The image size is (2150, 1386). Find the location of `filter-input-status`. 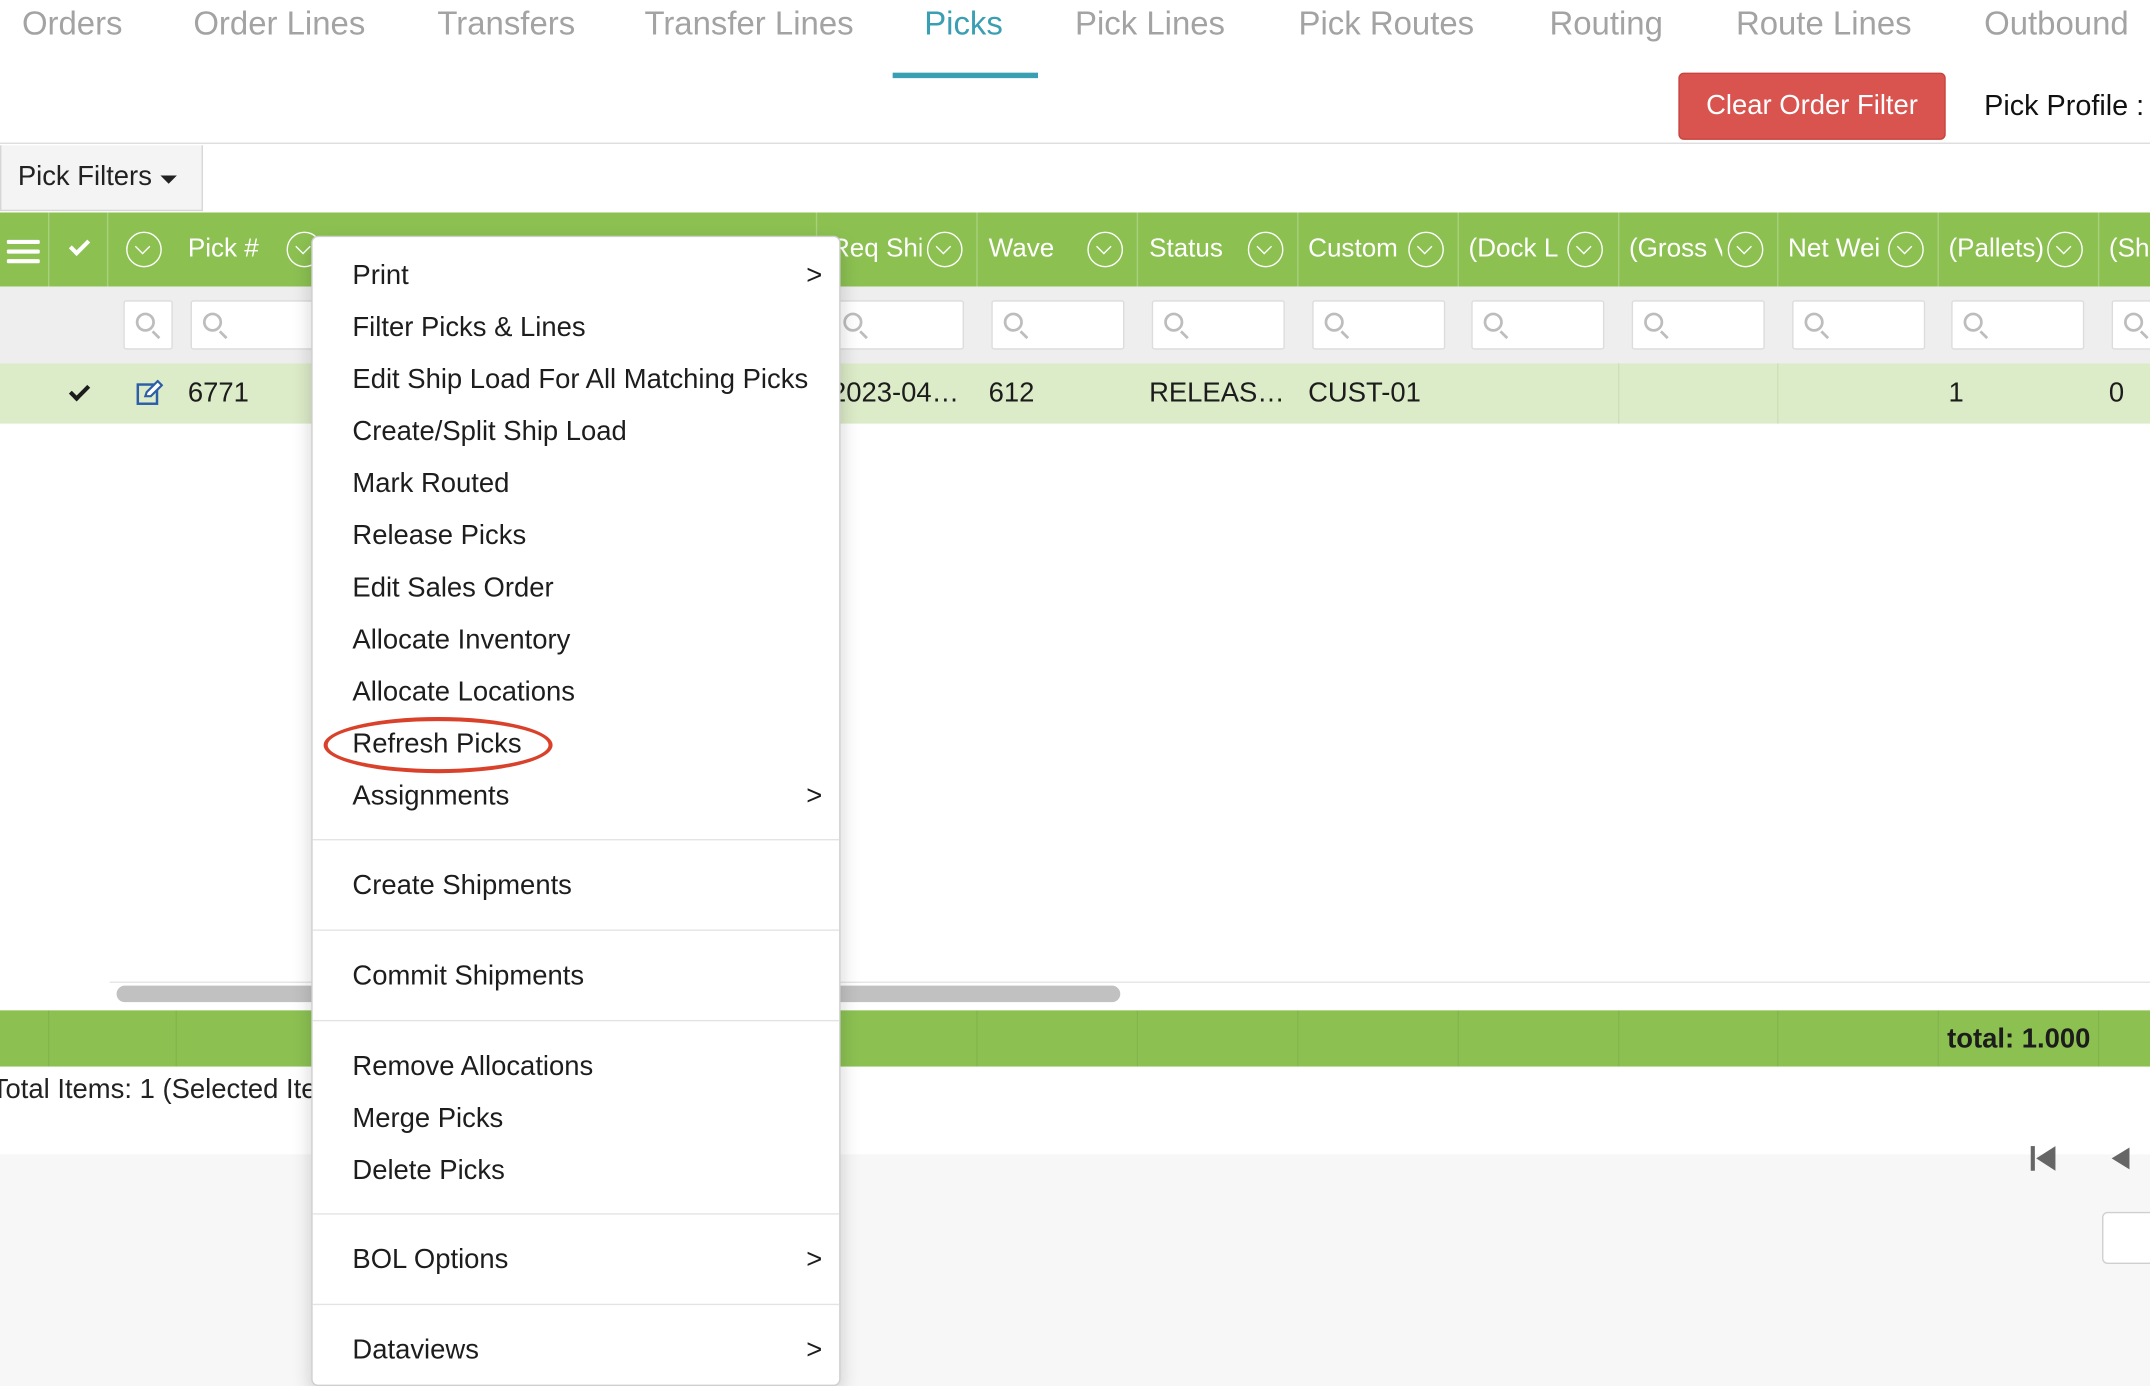

filter-input-status is located at coordinates (1218, 325).